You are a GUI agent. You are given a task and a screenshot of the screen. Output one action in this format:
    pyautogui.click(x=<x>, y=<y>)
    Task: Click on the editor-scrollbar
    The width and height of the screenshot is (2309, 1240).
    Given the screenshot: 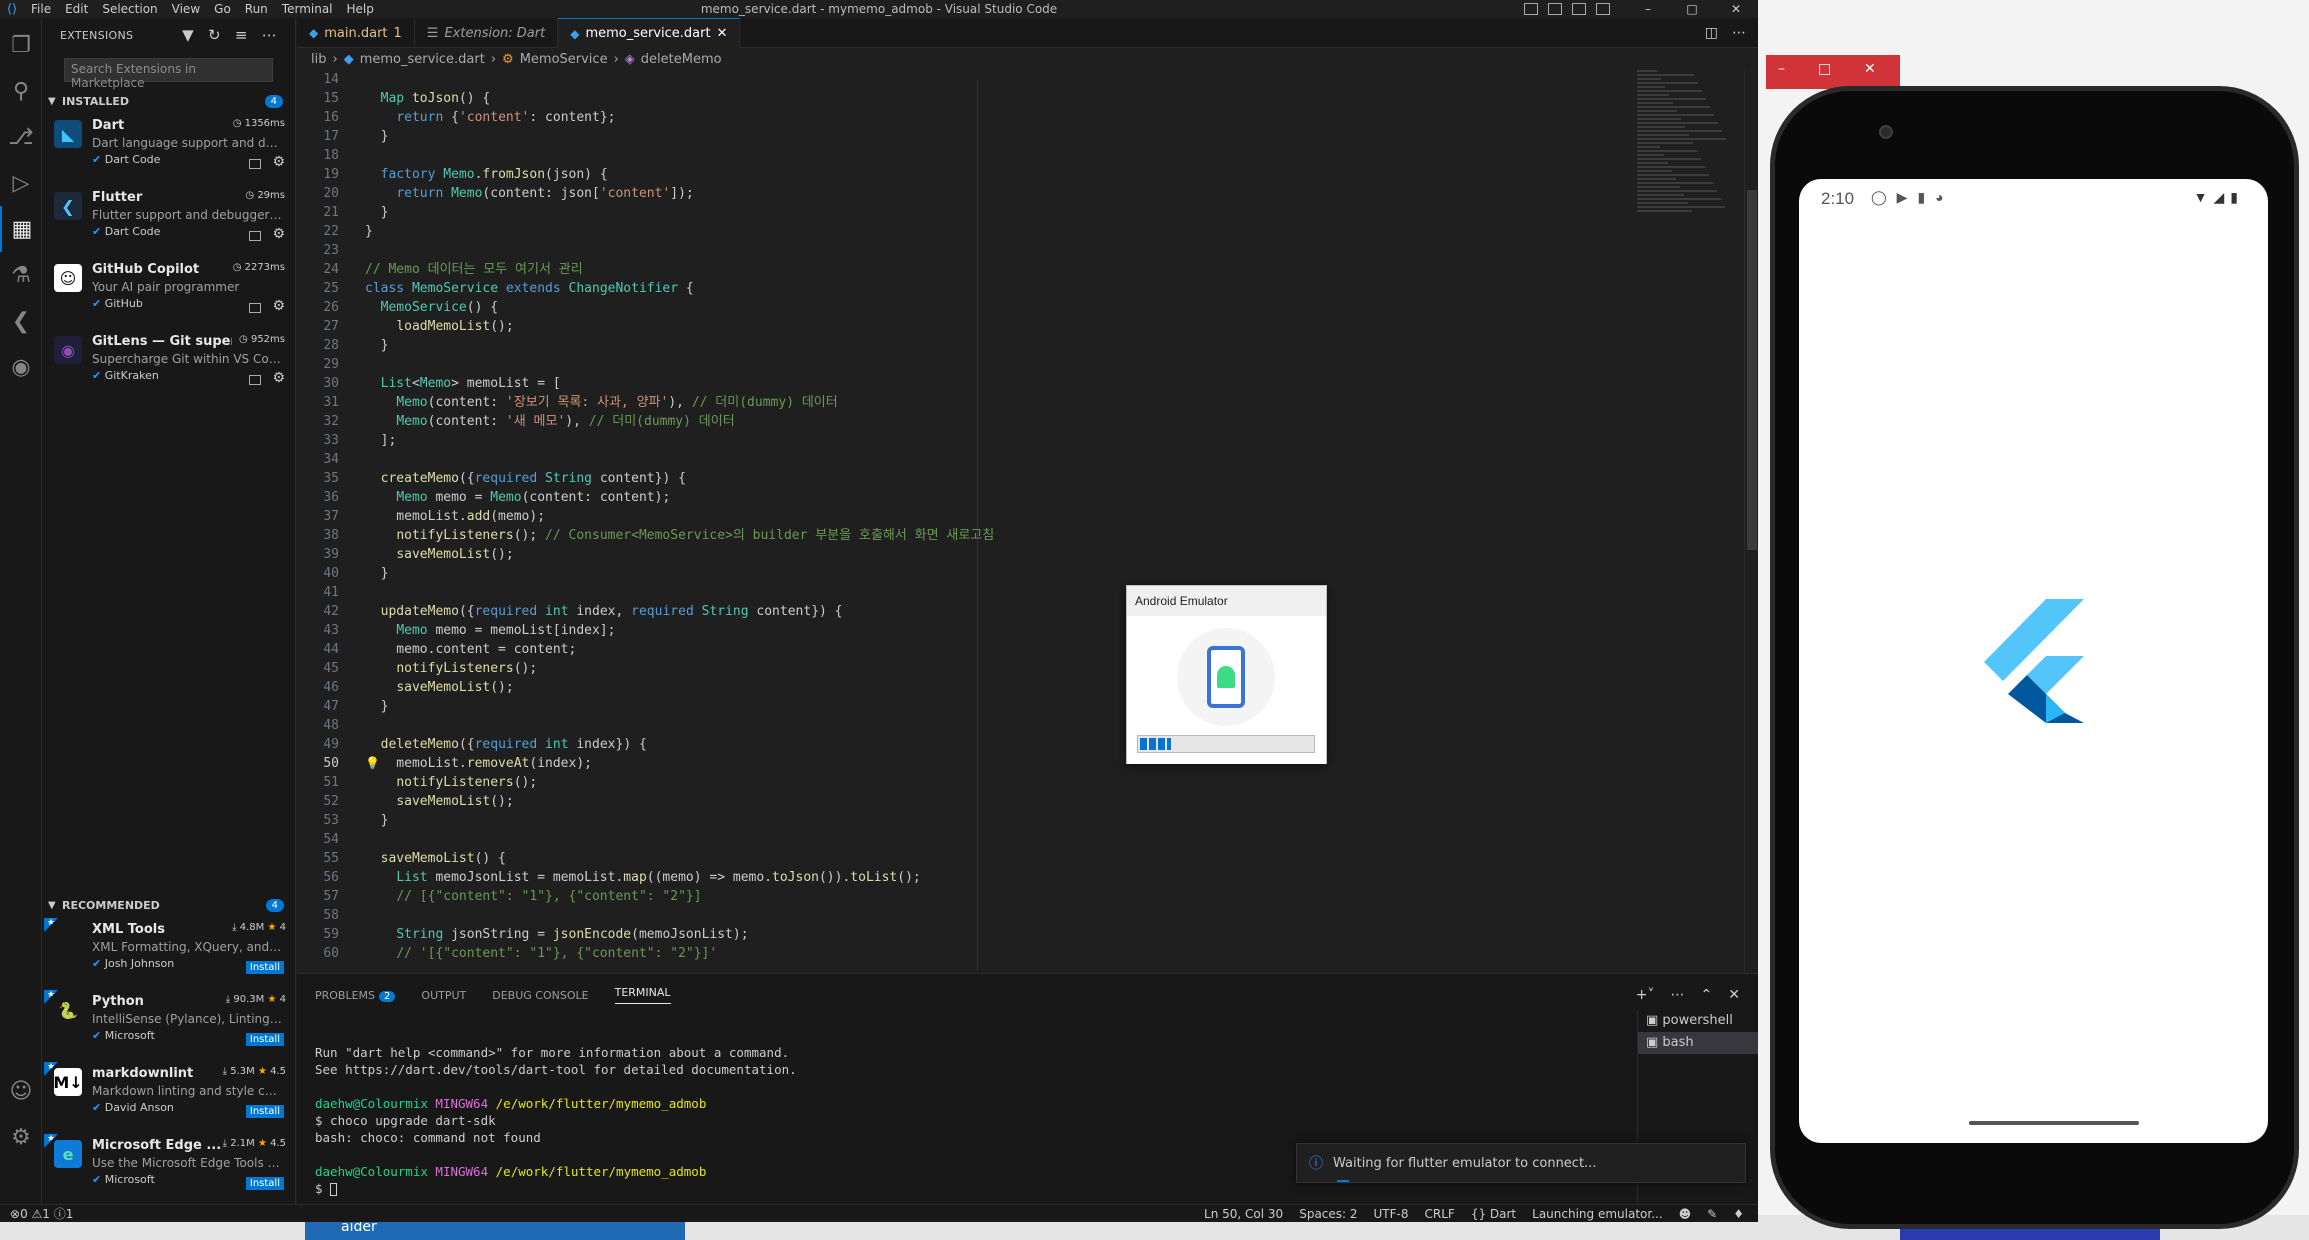 What is the action you would take?
    pyautogui.click(x=1751, y=521)
    